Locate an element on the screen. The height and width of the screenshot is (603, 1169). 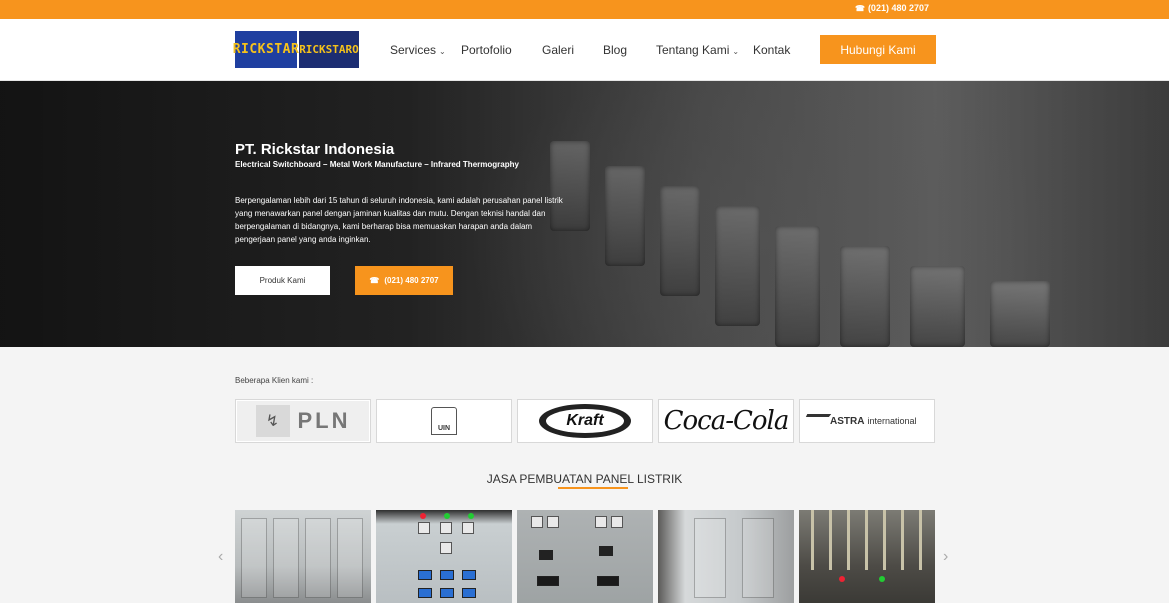
logo: RICKSTAR RICKSTARO is located at coordinates (296, 49).